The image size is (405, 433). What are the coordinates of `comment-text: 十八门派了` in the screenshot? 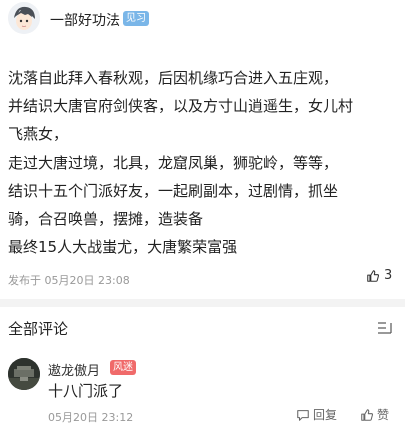 It's located at (86, 391).